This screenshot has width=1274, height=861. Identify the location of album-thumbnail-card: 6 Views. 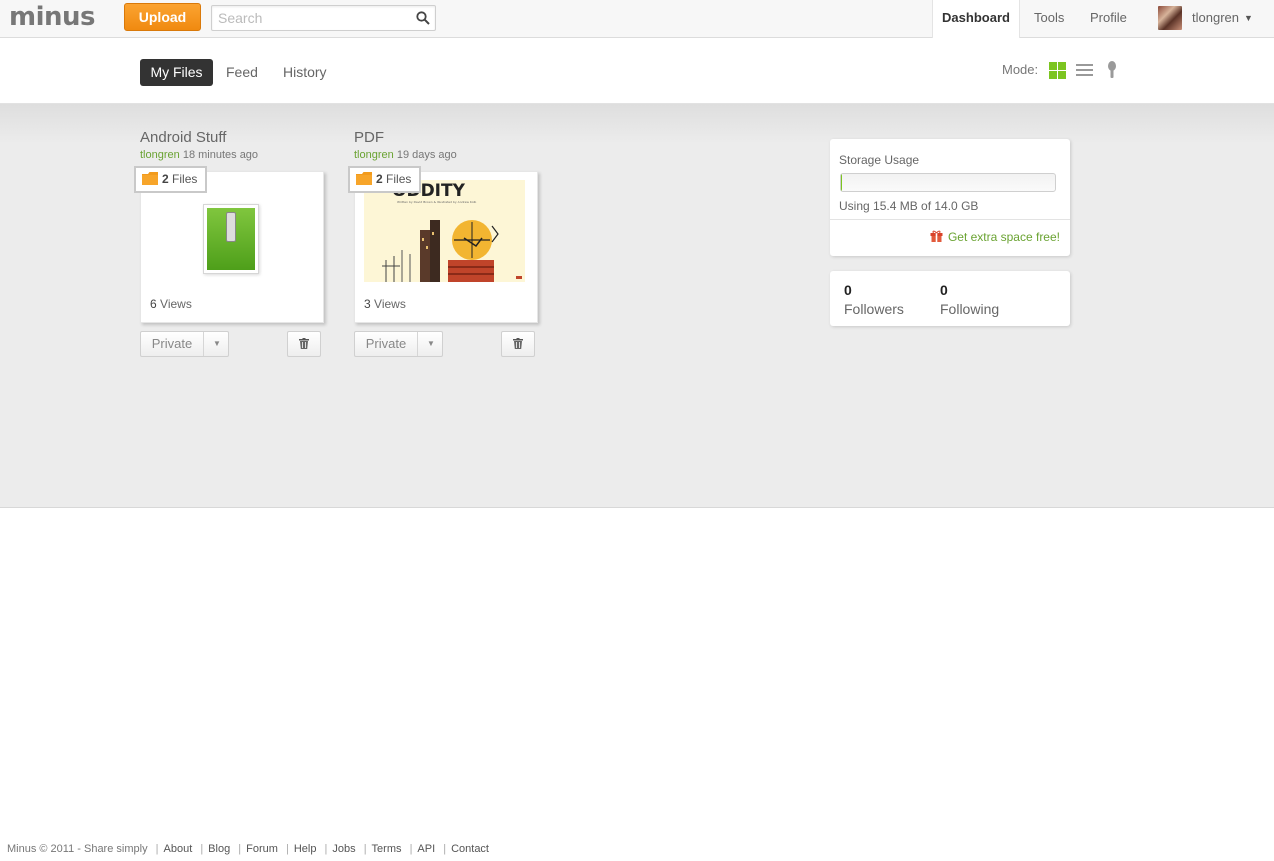
(232, 247).